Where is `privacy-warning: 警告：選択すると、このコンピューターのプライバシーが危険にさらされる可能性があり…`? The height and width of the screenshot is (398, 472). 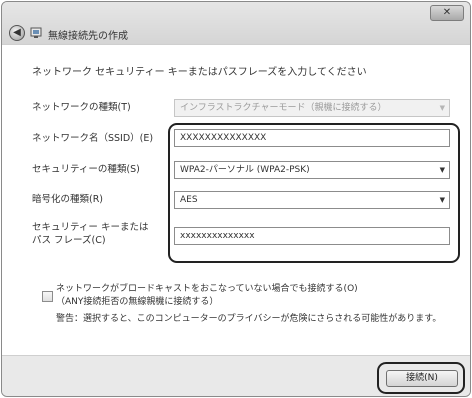 privacy-warning: 警告：選択すると、このコンピューターのプライバシーが危険にさらされる可能性があり… is located at coordinates (249, 319).